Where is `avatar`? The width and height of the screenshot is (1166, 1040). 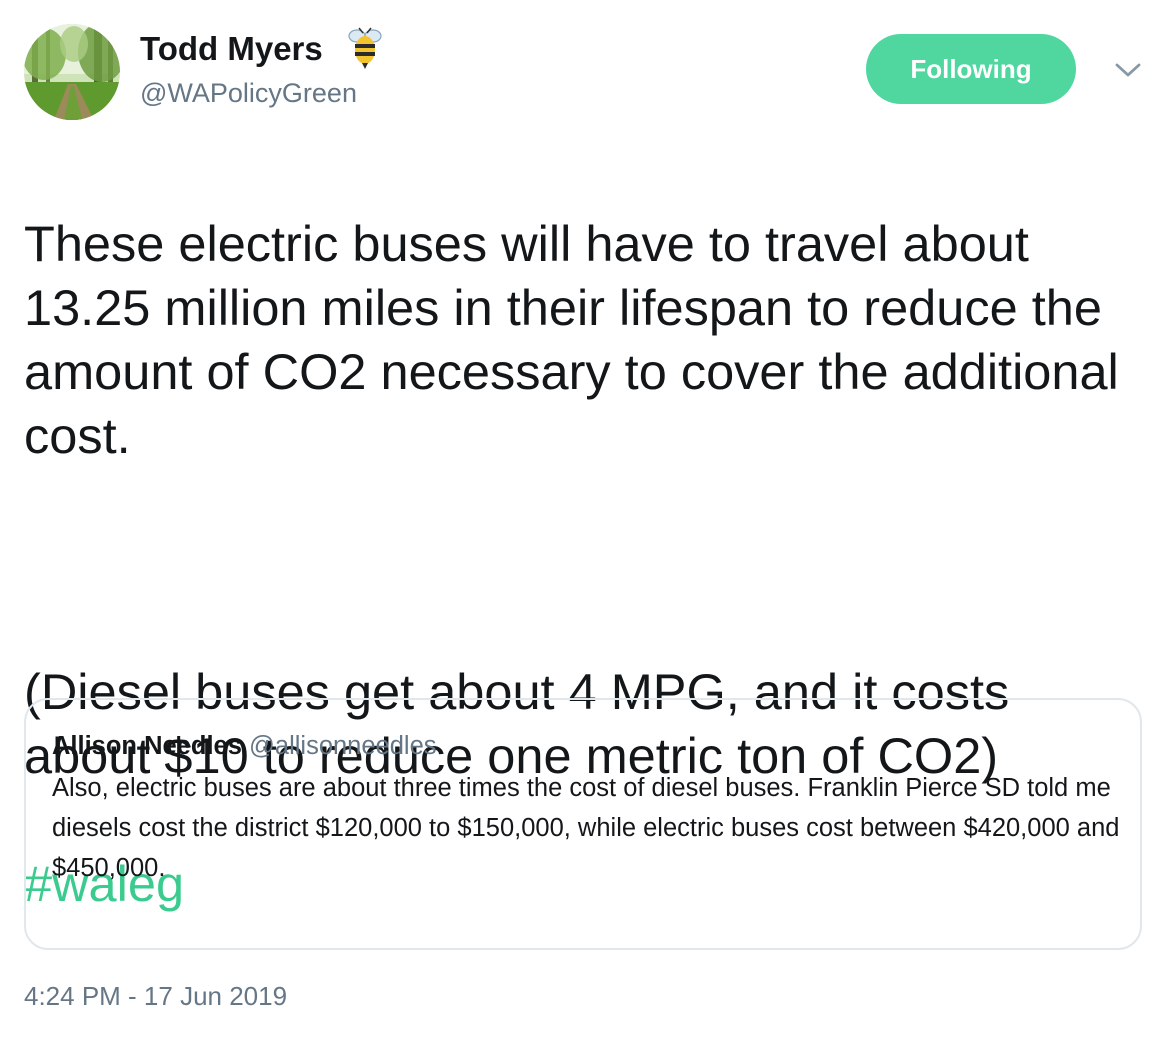
avatar is located at coordinates (72, 72).